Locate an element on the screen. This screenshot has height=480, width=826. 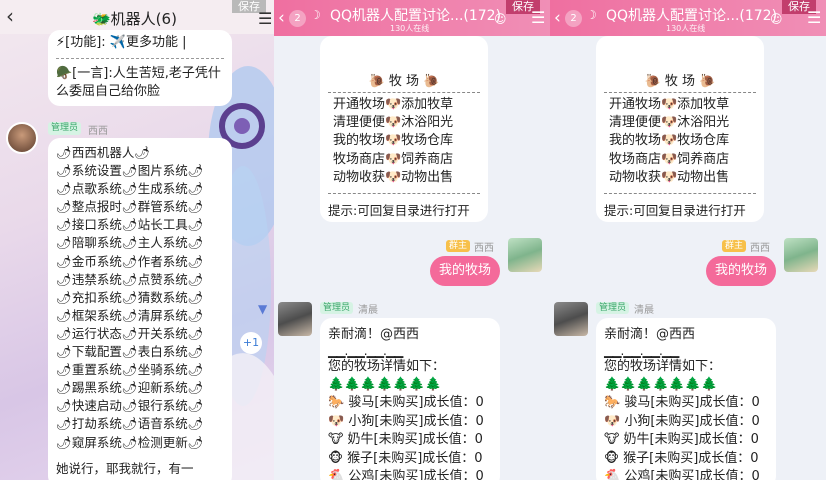
menu-row: 🌶系统设置🌶图片系统🌶 is located at coordinates (130, 171).